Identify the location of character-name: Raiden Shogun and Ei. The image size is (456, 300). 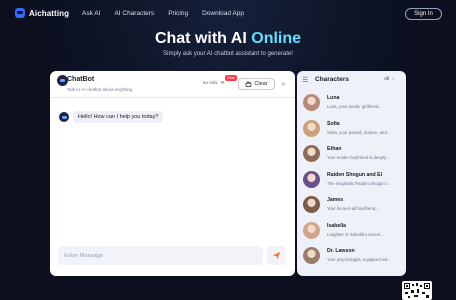
(355, 174).